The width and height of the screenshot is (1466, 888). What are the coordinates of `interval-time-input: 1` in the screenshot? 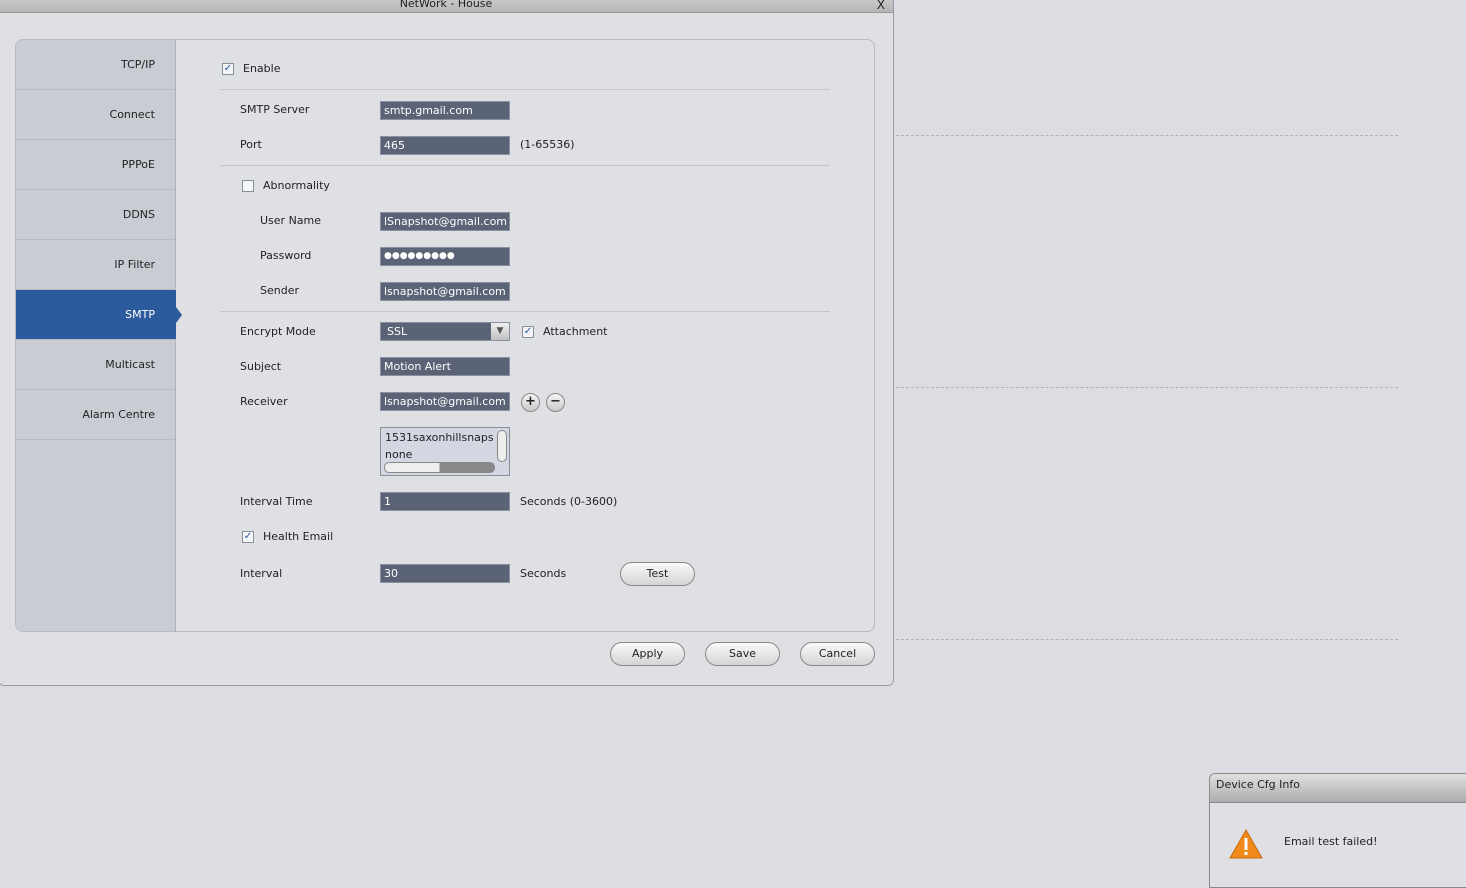 It's located at (445, 501).